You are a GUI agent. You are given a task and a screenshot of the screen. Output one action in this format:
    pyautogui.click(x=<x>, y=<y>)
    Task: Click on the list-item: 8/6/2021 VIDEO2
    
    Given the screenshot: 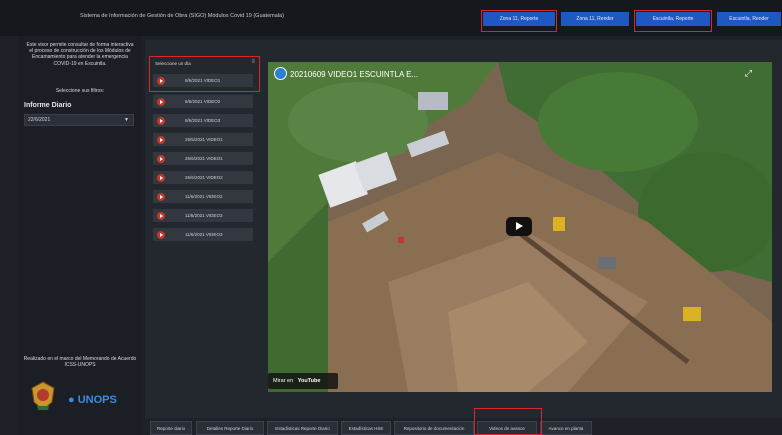 What is the action you would take?
    pyautogui.click(x=203, y=101)
    